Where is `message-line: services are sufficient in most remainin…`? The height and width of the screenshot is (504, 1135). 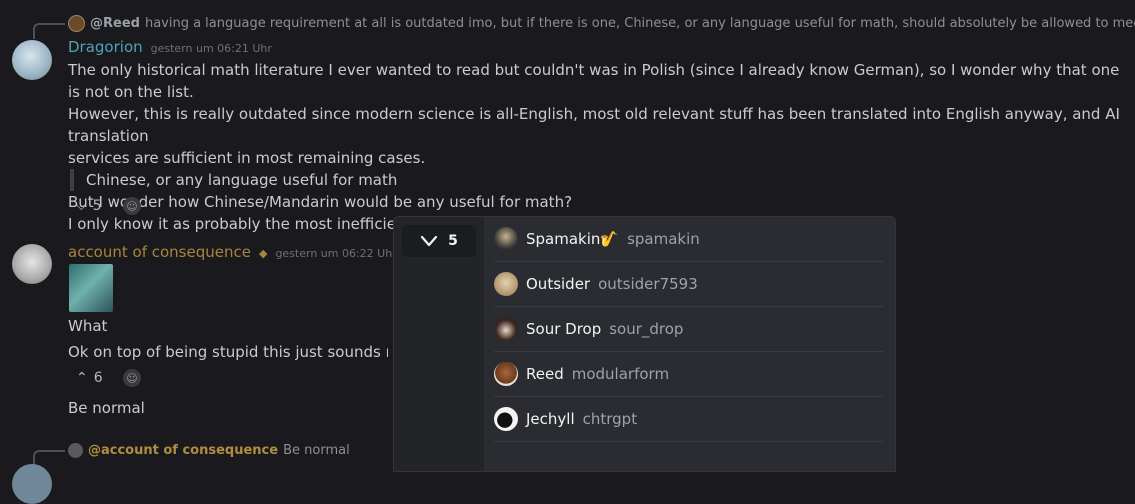 message-line: services are sufficient in most remainin… is located at coordinates (247, 158).